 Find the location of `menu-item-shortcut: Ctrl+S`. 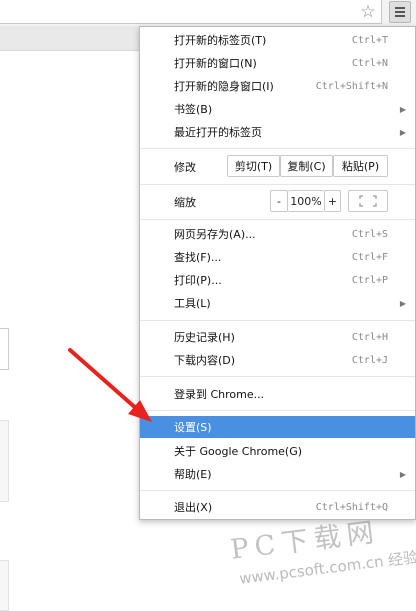

menu-item-shortcut: Ctrl+S is located at coordinates (369, 234).